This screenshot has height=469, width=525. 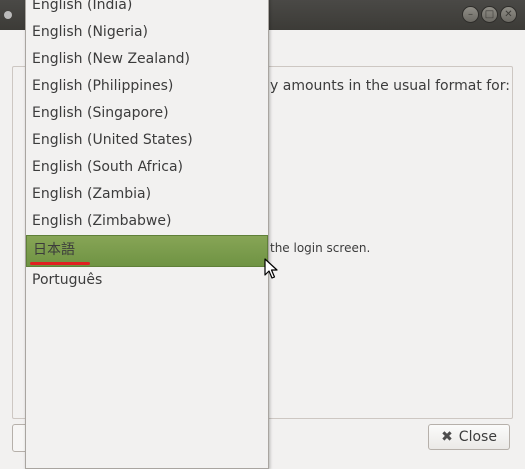 I want to click on list-item: English (Nigeria), so click(x=147, y=32).